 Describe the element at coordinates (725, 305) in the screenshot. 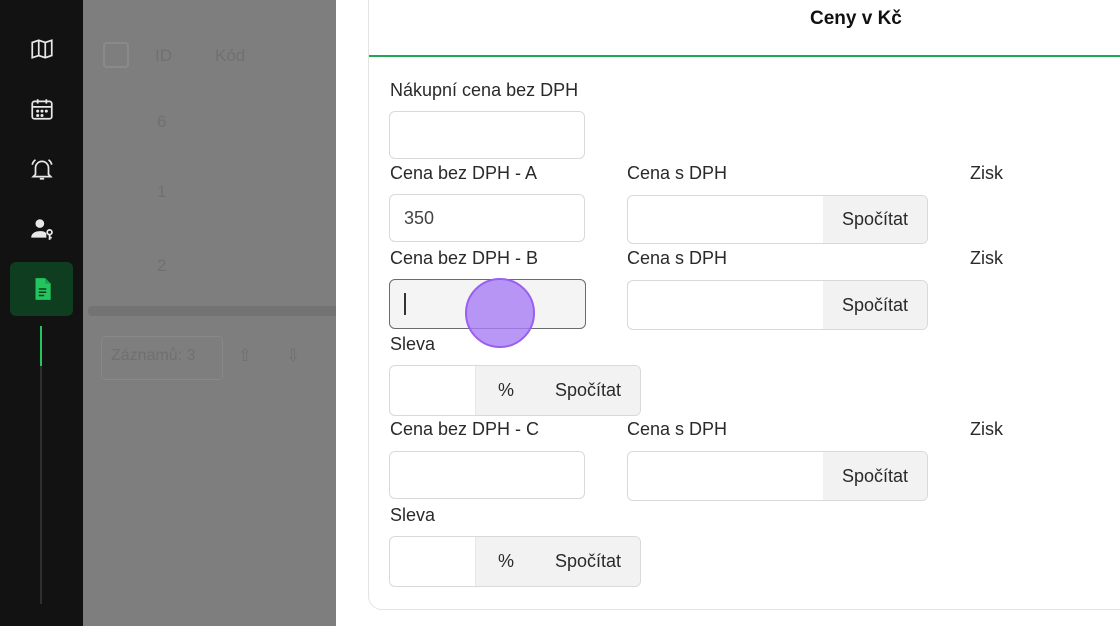

I see `price-b-vat-input` at that location.